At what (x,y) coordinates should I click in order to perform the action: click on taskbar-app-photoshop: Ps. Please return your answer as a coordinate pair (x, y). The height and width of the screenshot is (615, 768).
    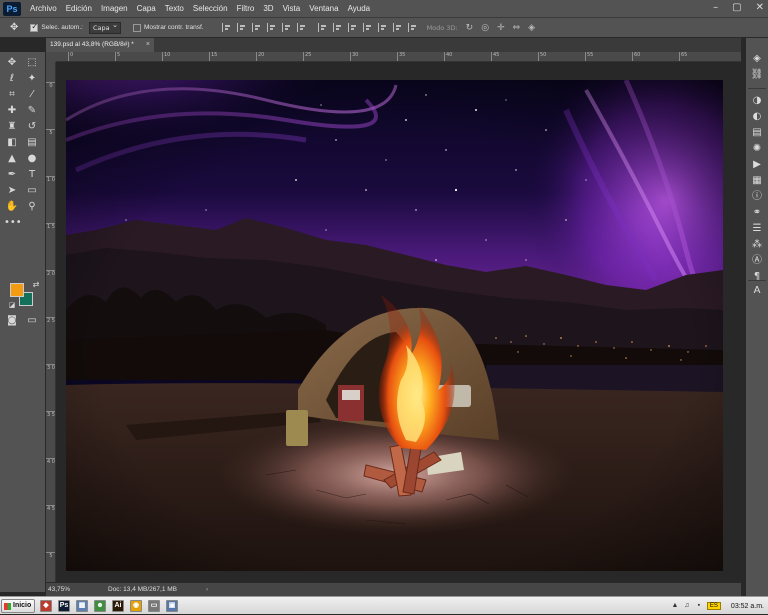
    Looking at the image, I should click on (64, 606).